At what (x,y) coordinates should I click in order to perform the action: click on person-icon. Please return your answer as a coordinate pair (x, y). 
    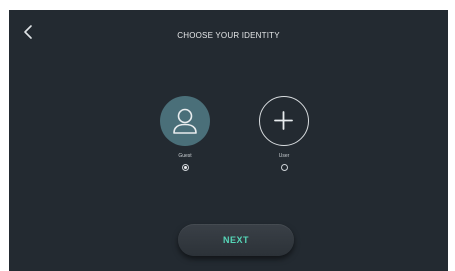
    Looking at the image, I should click on (185, 121).